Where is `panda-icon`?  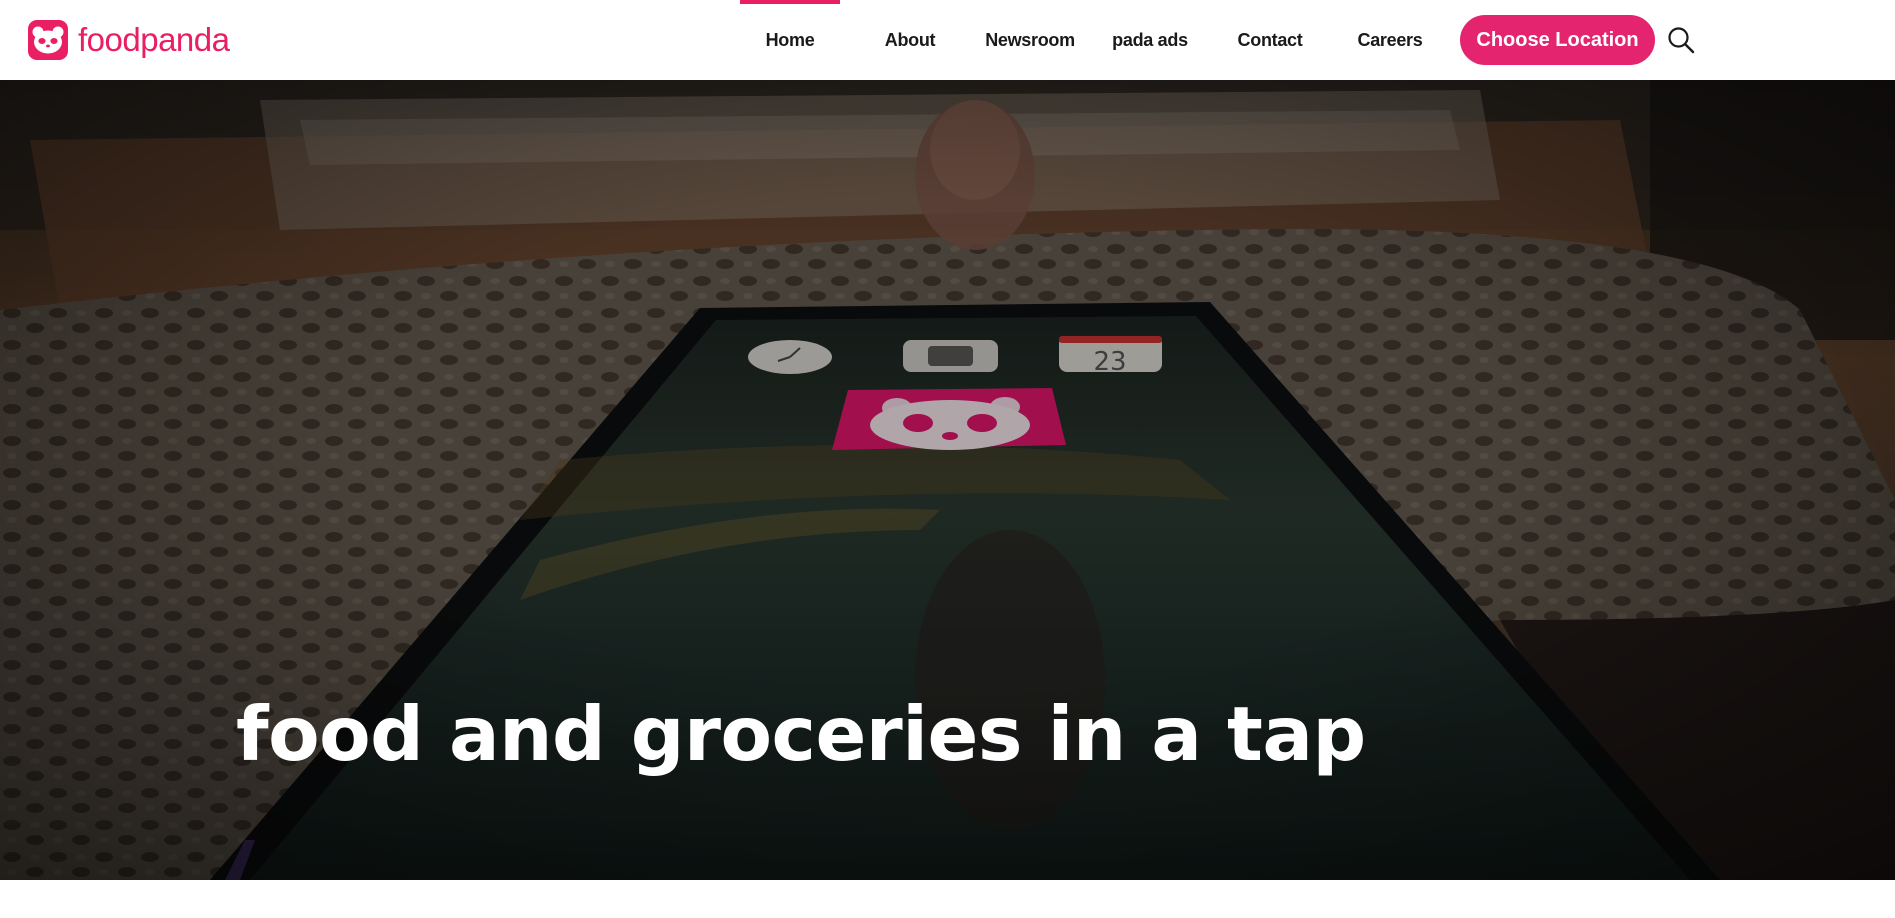 panda-icon is located at coordinates (48, 40).